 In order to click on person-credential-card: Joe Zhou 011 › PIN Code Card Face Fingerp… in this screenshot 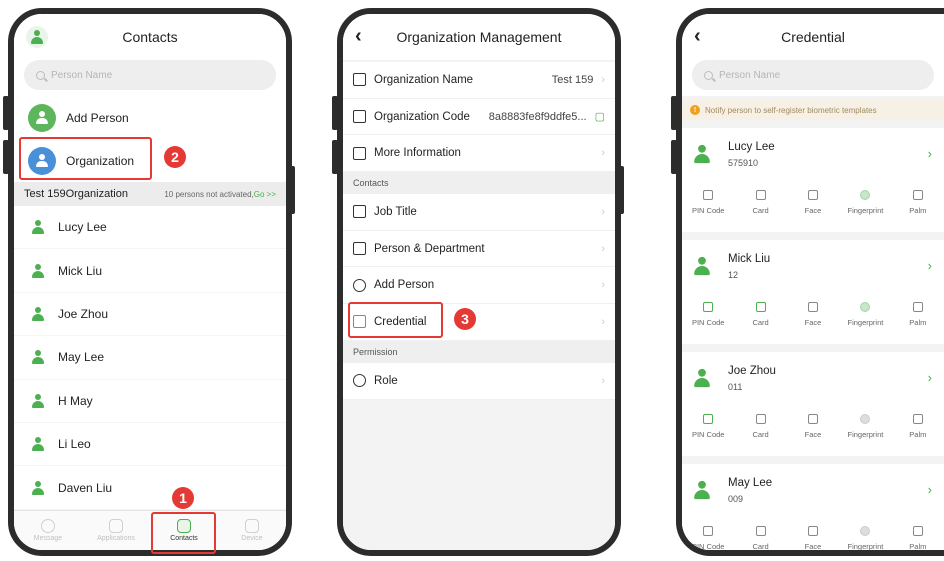, I will do `click(813, 404)`.